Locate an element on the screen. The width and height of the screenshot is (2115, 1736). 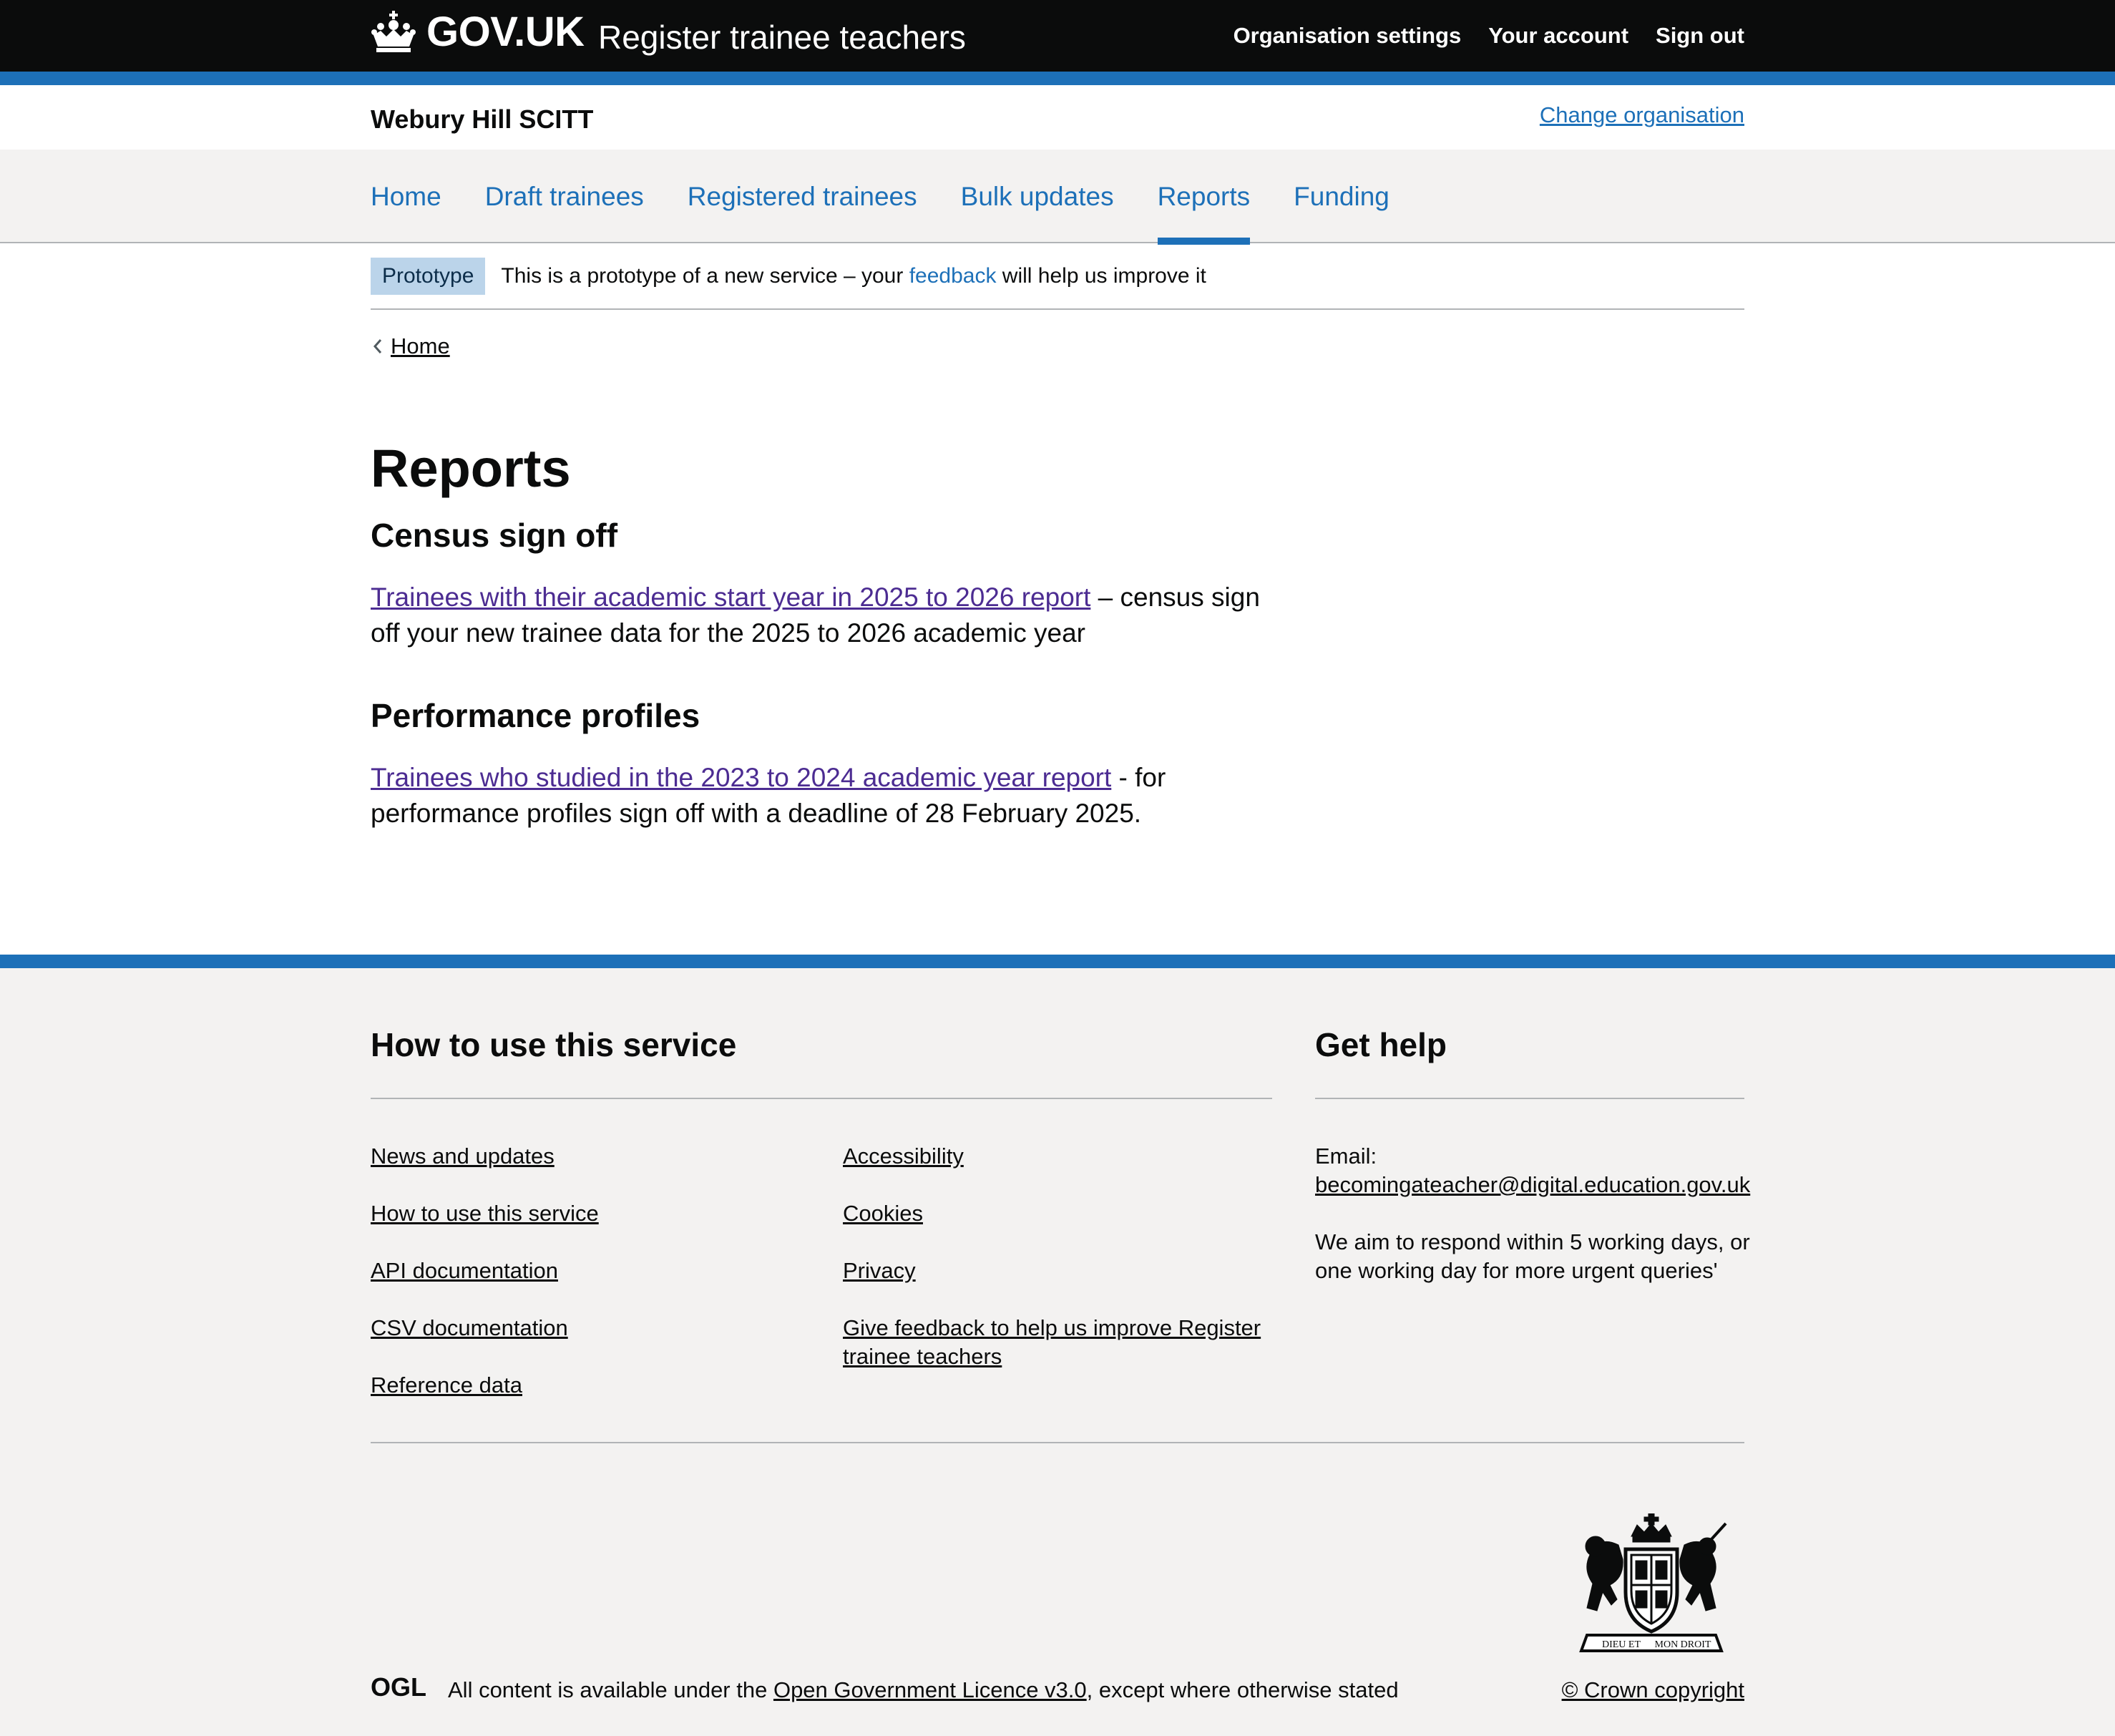
footer-link-accessibility: Accessibility is located at coordinates (904, 1156).